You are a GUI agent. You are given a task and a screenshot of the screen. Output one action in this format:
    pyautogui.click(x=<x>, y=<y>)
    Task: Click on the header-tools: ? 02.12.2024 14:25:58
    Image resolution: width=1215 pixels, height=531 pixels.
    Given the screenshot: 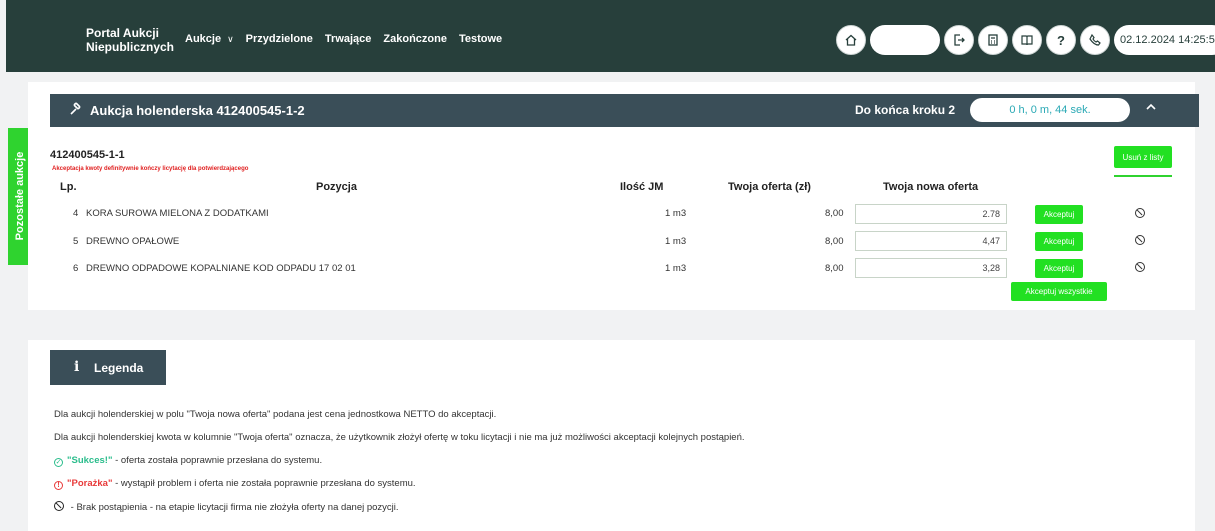 What is the action you would take?
    pyautogui.click(x=1025, y=40)
    